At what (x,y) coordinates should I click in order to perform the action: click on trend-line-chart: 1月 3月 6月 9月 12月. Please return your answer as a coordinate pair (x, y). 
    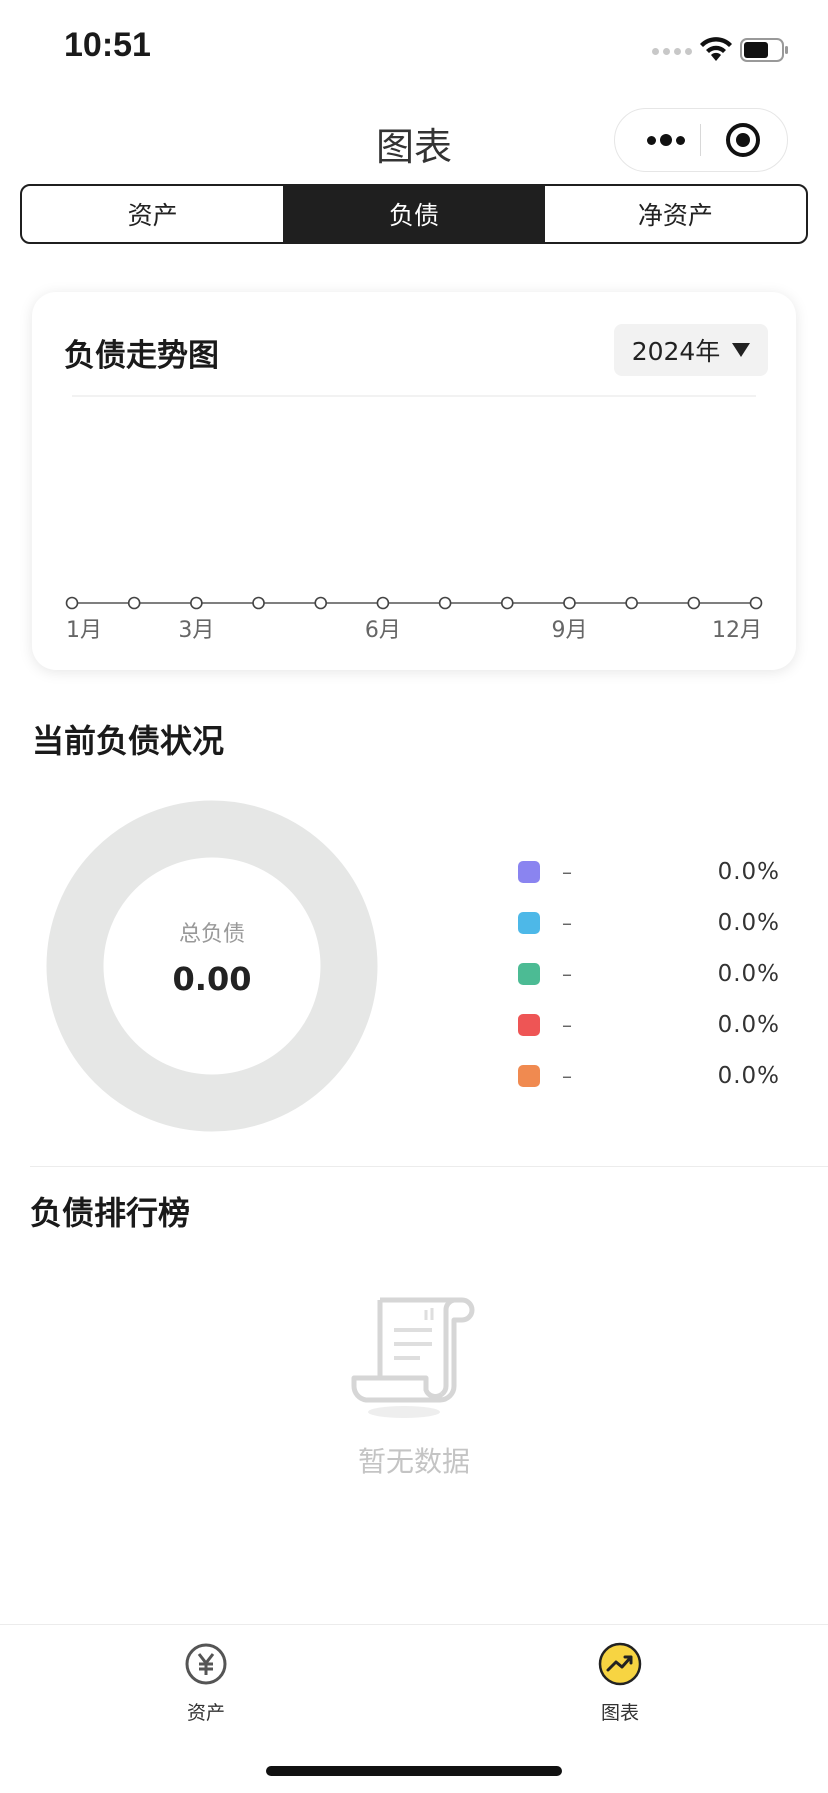
    Looking at the image, I should click on (414, 519).